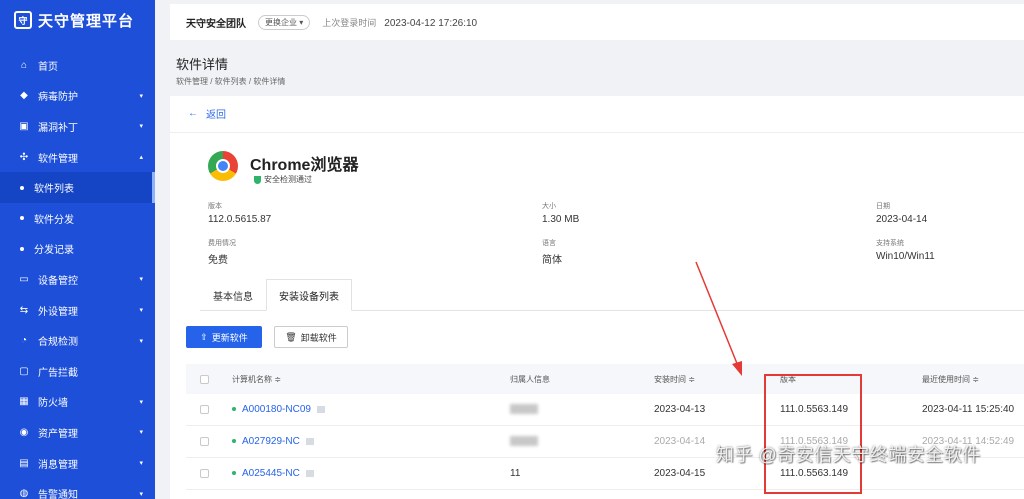 The image size is (1024, 499). What do you see at coordinates (848, 455) in the screenshot?
I see `watermark: 知乎 @奇安信天守终端安全软件` at bounding box center [848, 455].